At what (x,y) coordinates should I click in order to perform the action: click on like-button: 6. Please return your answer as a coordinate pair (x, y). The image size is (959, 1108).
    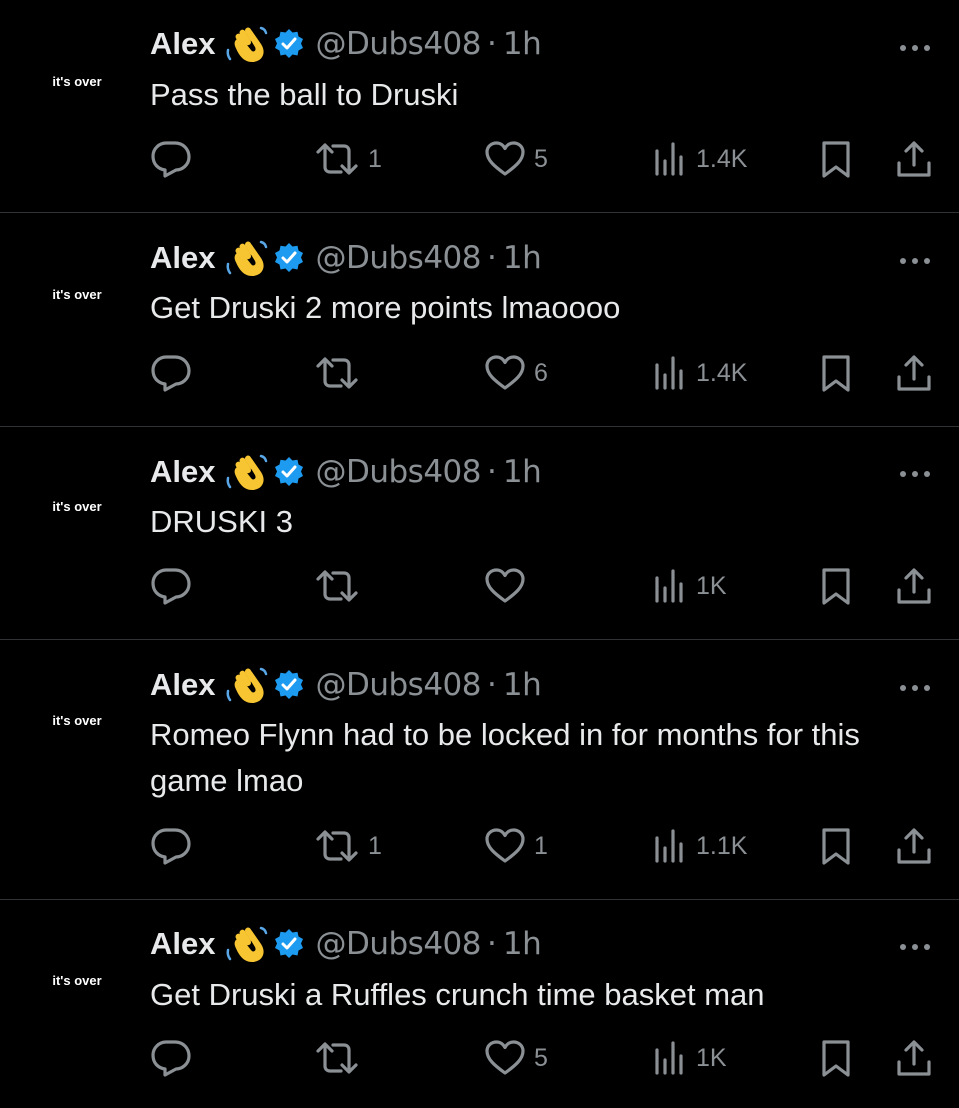
    Looking at the image, I should click on (516, 373).